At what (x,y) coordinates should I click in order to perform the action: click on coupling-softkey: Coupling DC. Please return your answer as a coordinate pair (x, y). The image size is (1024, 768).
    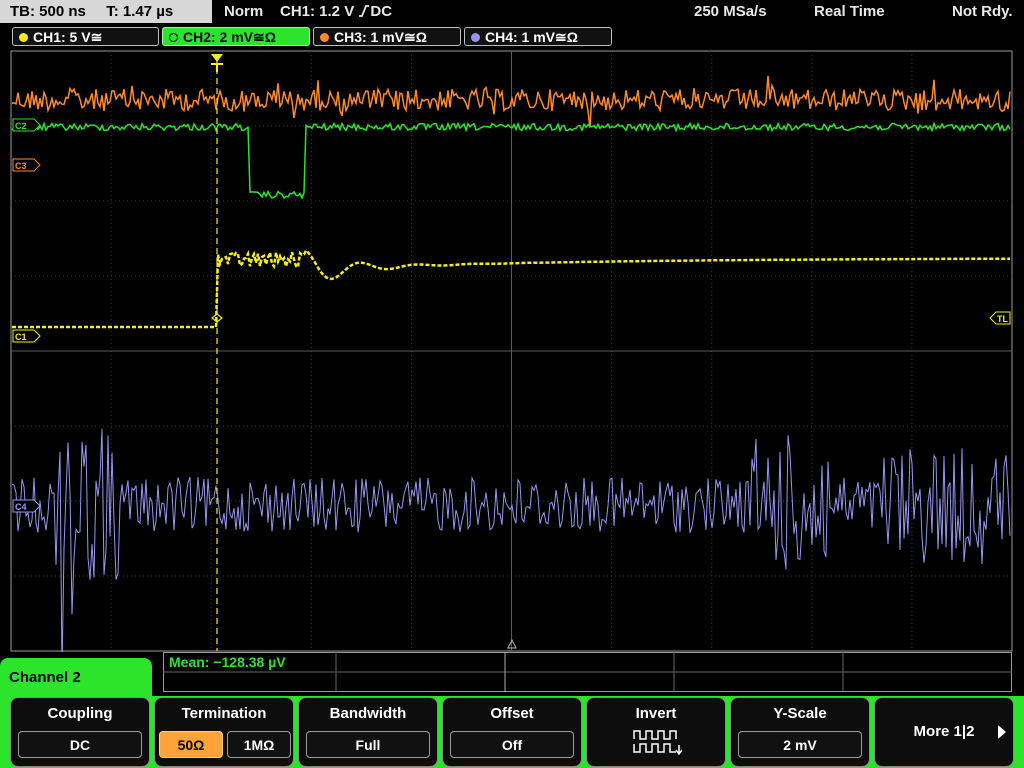
    Looking at the image, I should click on (80, 732).